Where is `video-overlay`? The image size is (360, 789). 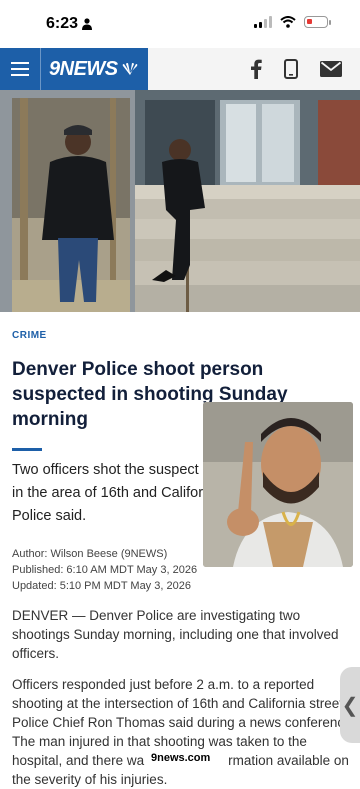 video-overlay is located at coordinates (278, 484).